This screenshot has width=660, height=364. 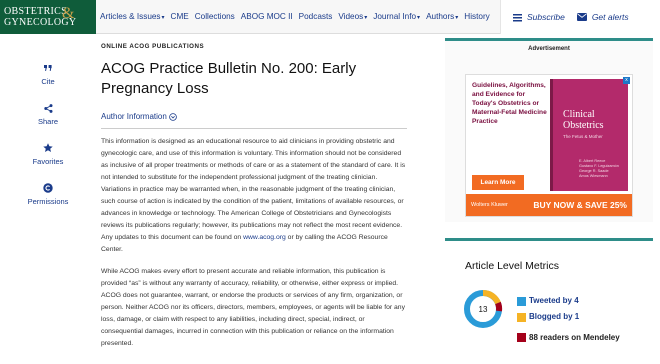 I want to click on blogged-metric: Blogged by 1, so click(x=548, y=317).